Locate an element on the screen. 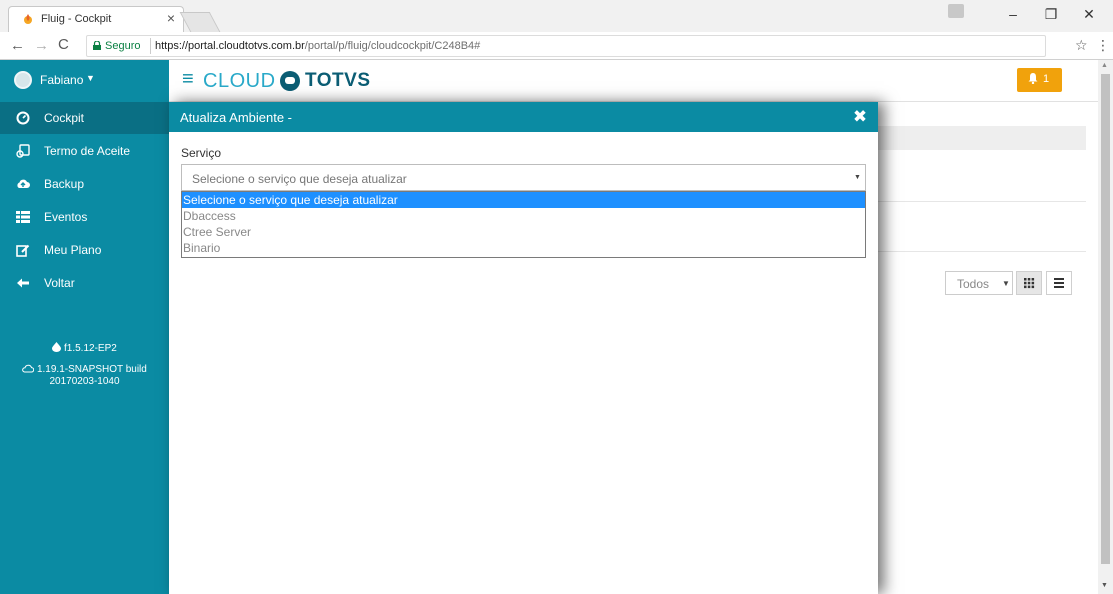 The width and height of the screenshot is (1113, 594). grid-view-button is located at coordinates (1029, 283).